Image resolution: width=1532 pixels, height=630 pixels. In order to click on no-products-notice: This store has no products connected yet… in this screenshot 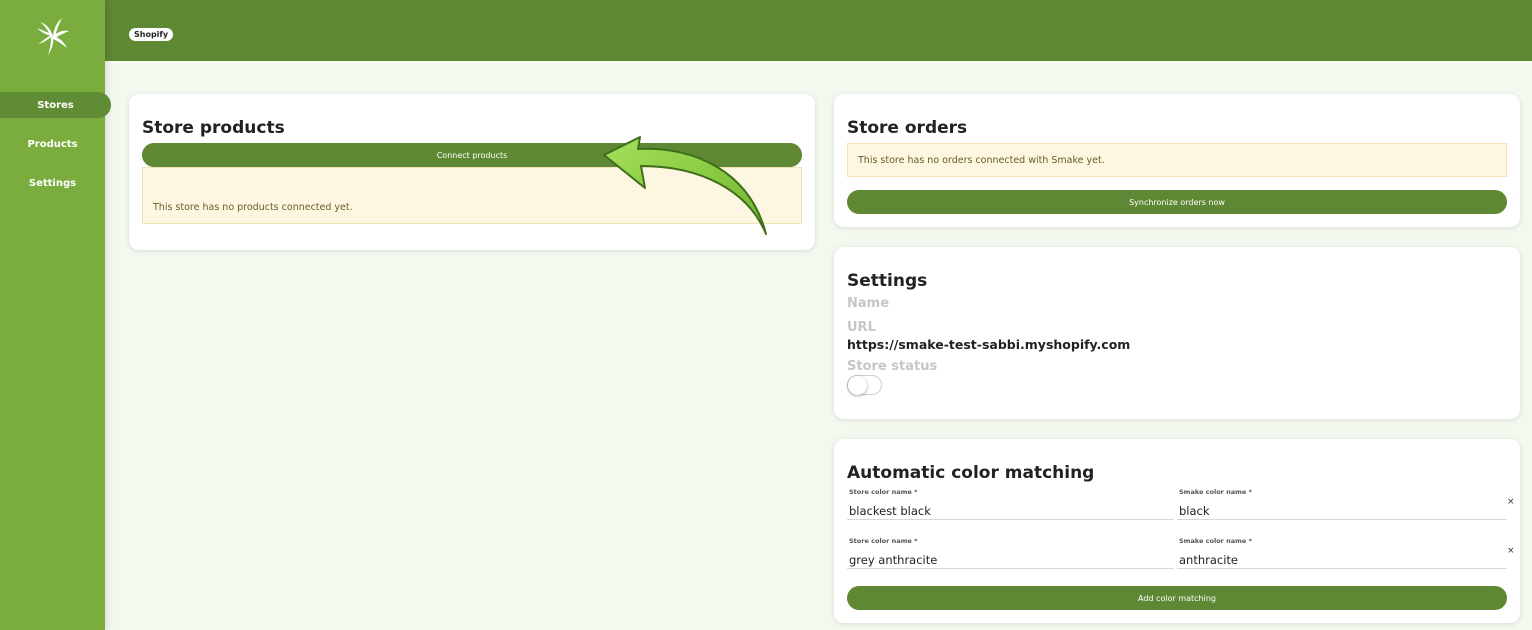, I will do `click(472, 195)`.